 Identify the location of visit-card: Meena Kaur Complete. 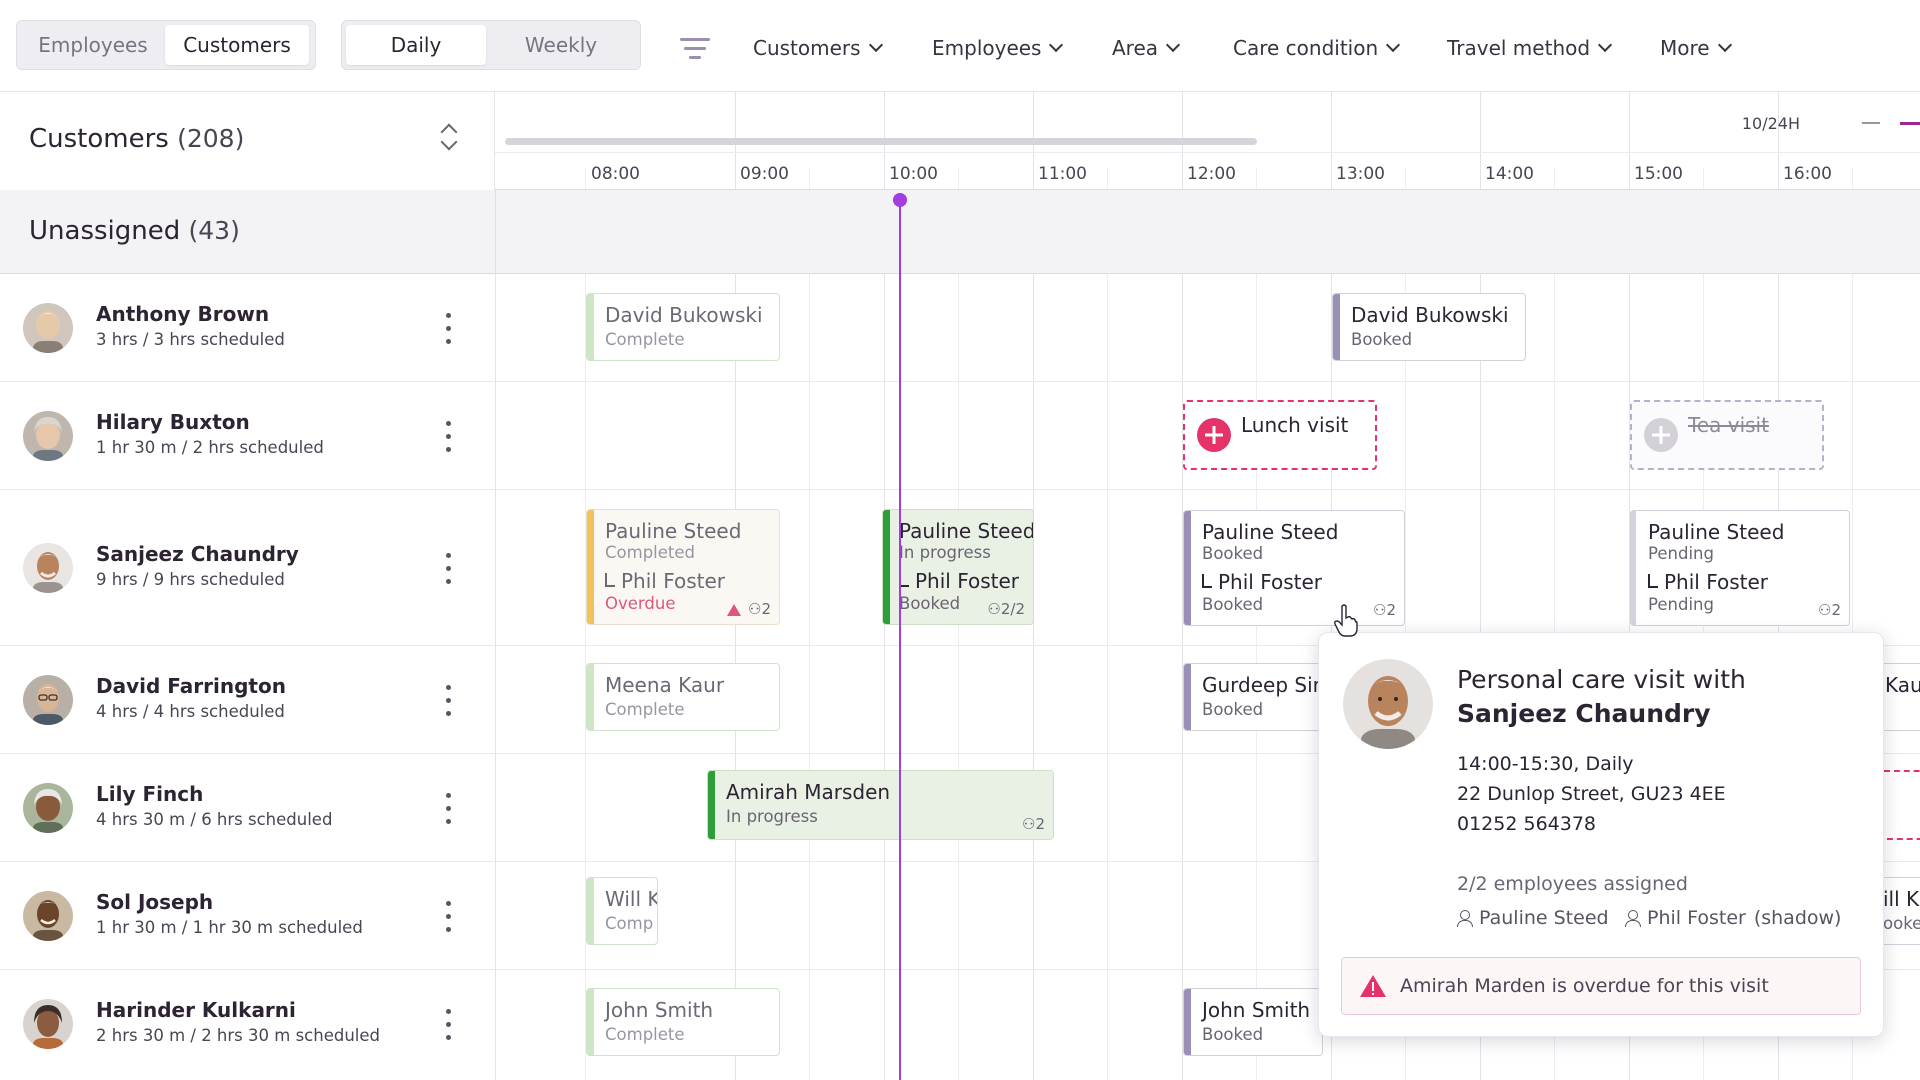
(683, 697).